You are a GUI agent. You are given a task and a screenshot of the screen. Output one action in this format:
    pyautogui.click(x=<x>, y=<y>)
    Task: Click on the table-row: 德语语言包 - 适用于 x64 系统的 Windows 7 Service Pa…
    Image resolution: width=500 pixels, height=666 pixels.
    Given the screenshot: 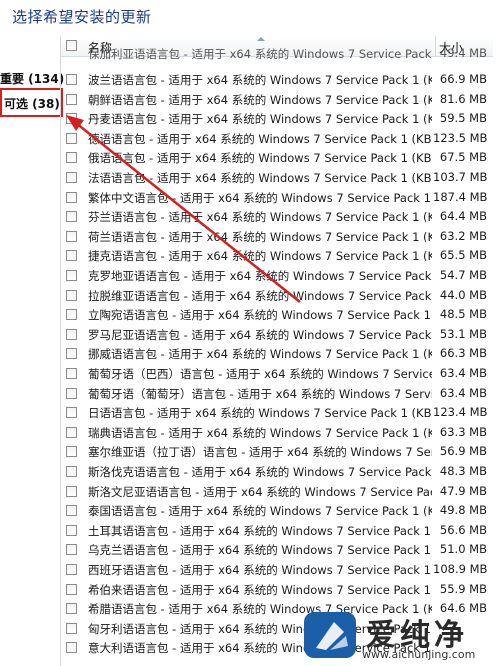 What is the action you would take?
    pyautogui.click(x=277, y=139)
    